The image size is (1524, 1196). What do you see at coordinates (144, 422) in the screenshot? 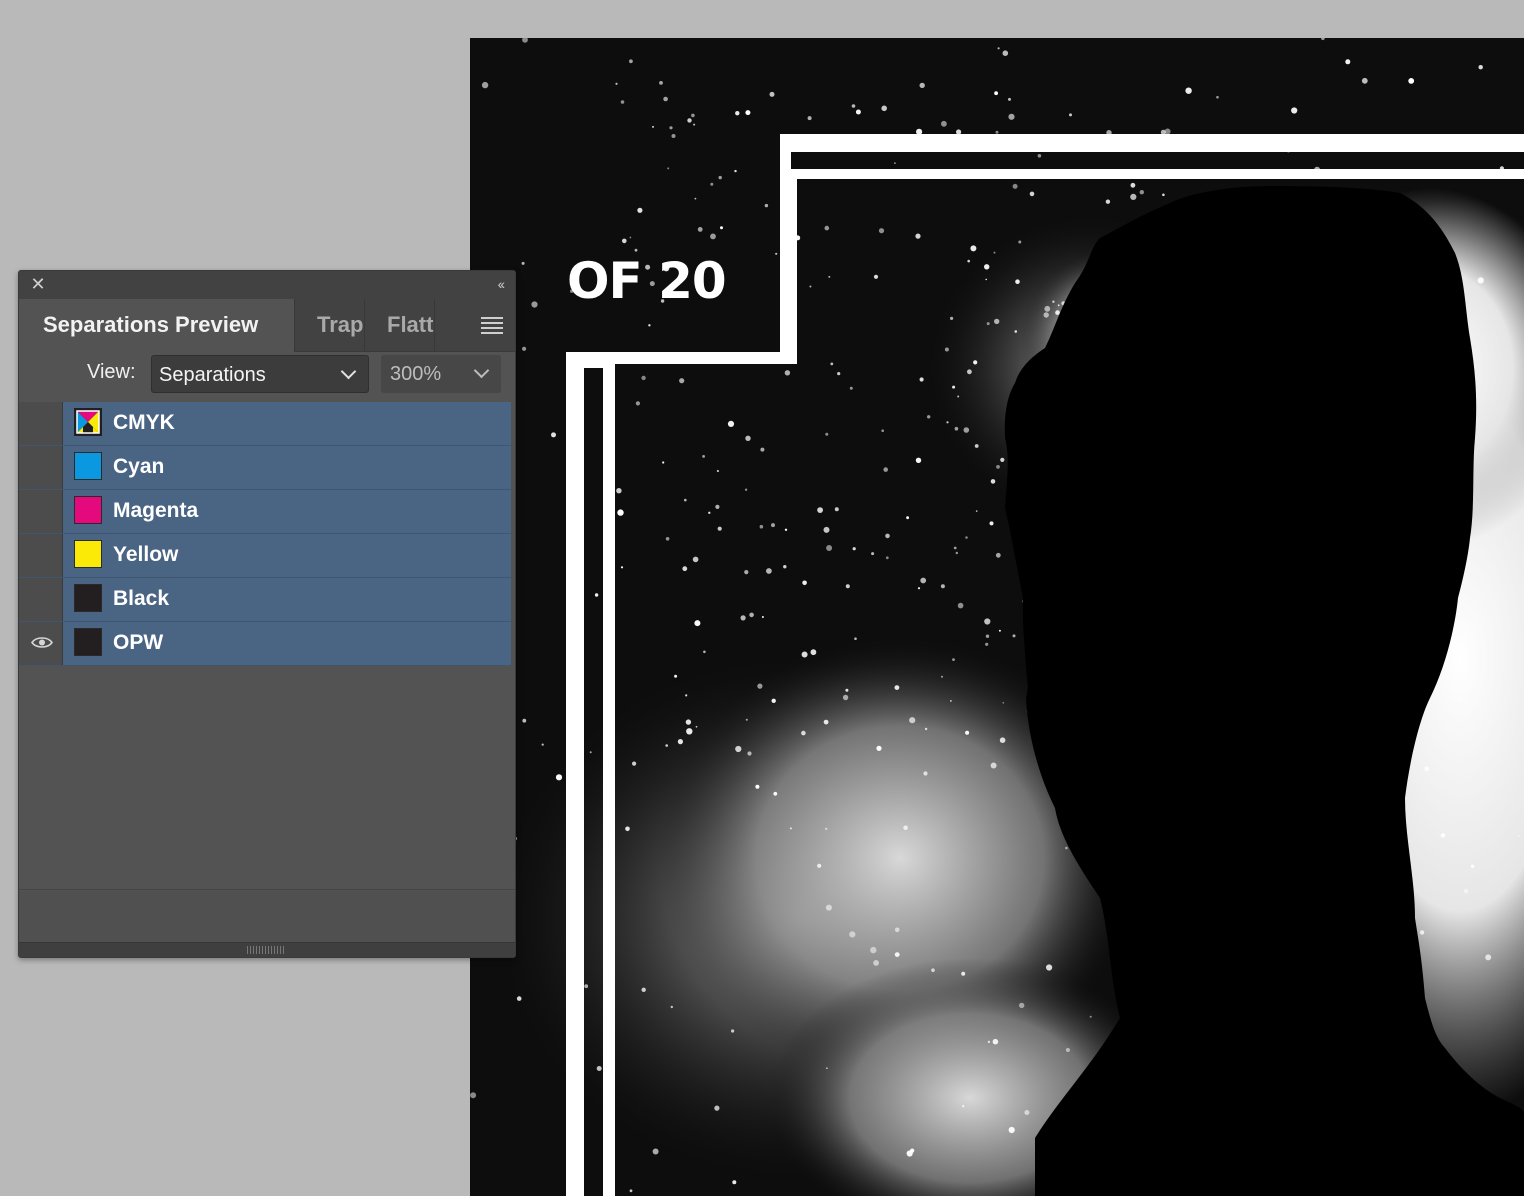
I see `plate-name: CMYK` at bounding box center [144, 422].